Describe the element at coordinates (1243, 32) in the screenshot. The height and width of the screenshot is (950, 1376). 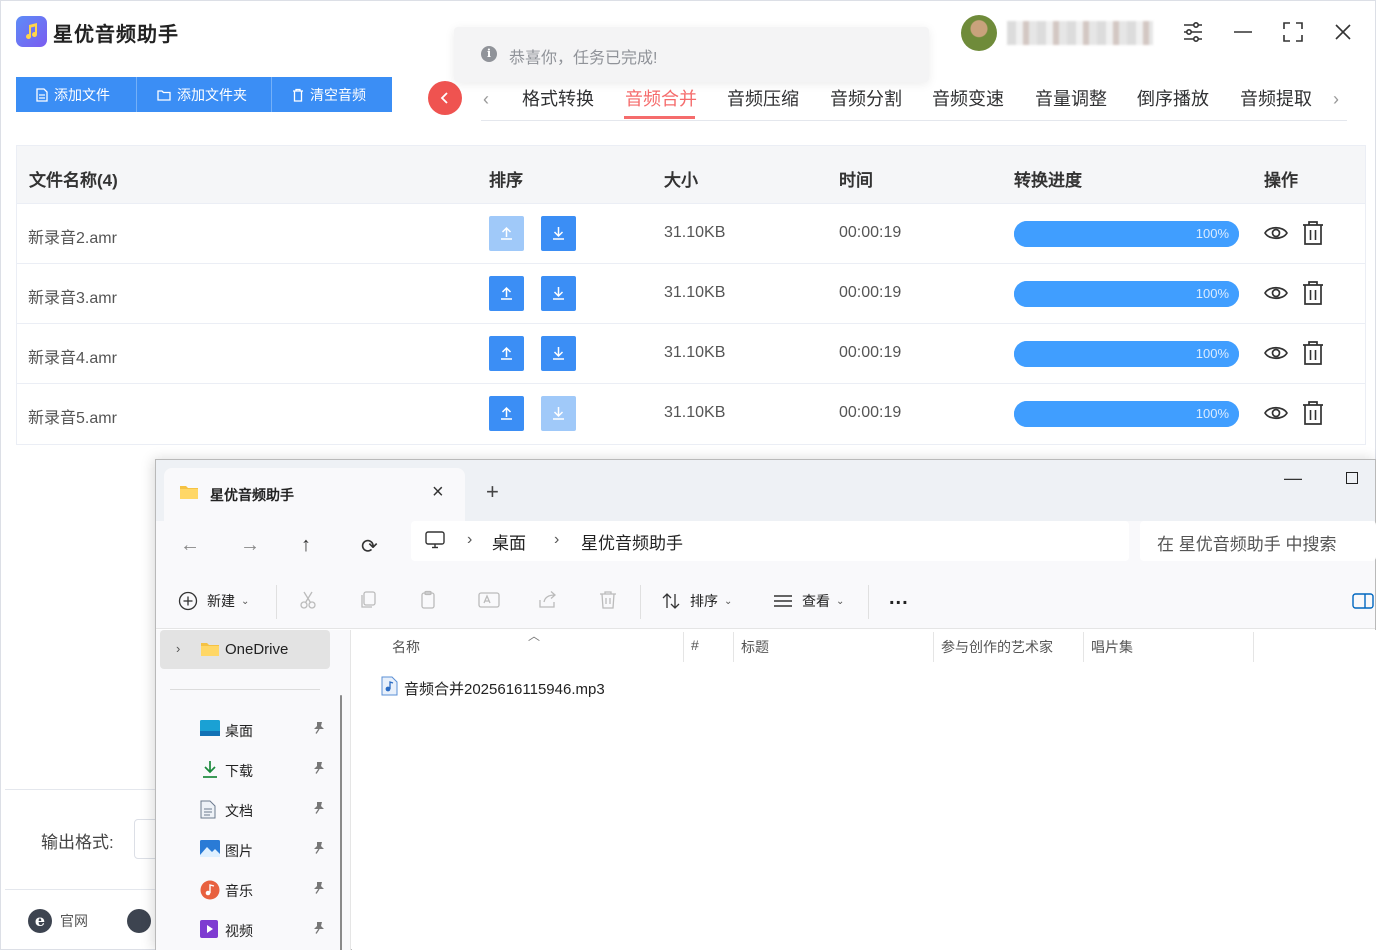
I see `minimize-icon` at that location.